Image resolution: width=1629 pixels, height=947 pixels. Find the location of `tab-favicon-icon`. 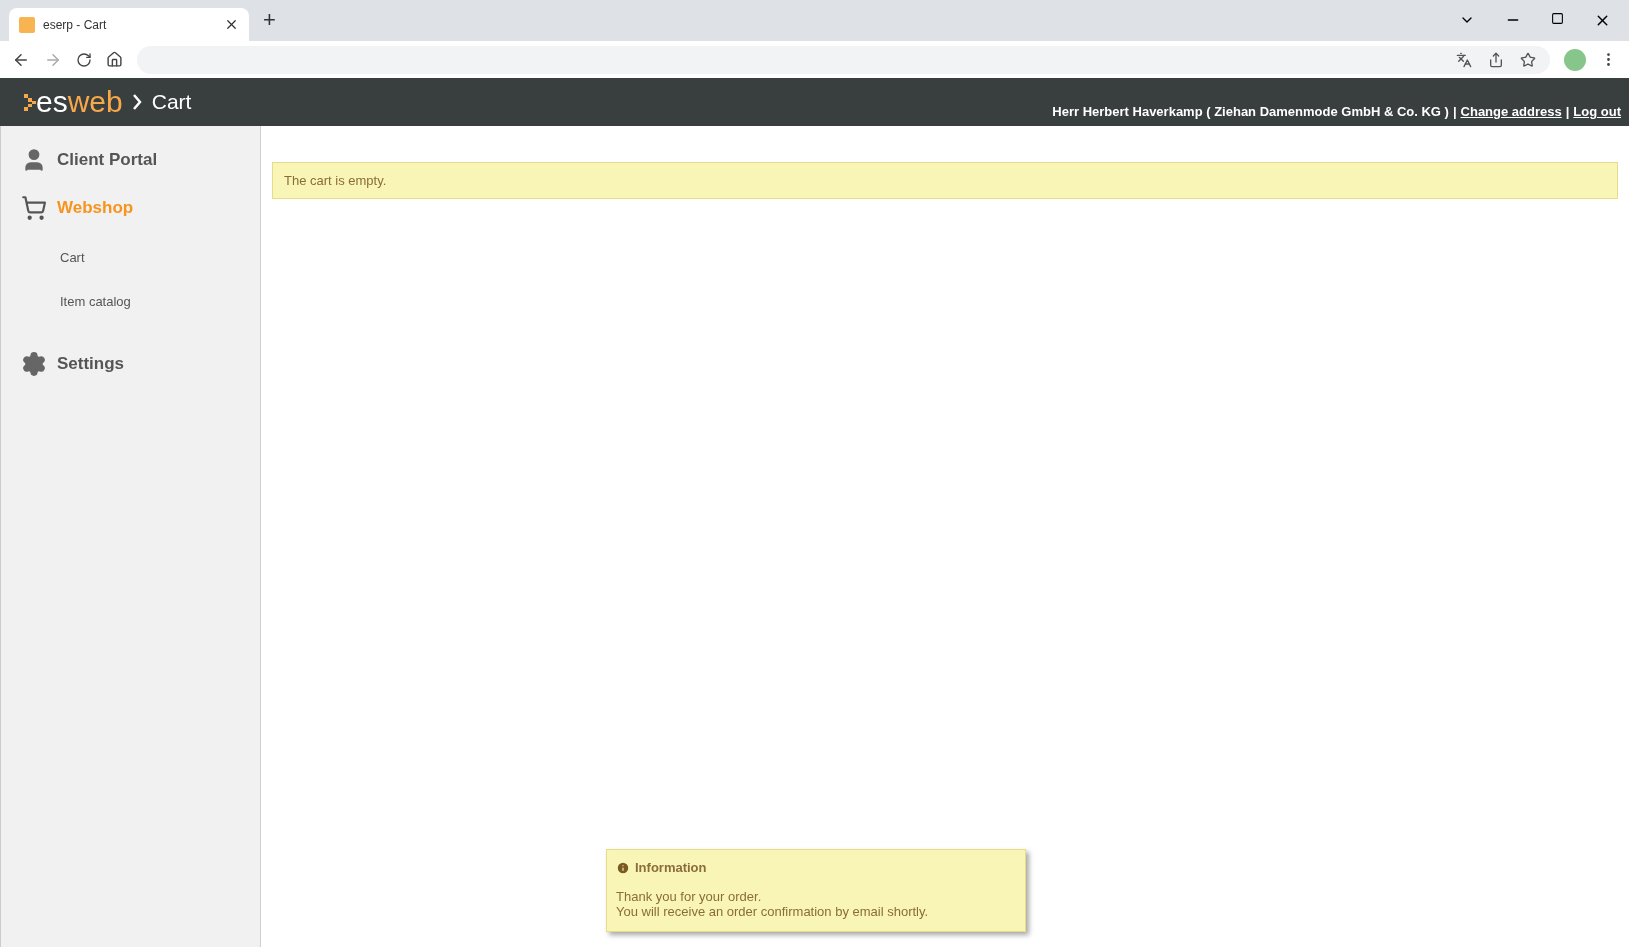

tab-favicon-icon is located at coordinates (27, 24).